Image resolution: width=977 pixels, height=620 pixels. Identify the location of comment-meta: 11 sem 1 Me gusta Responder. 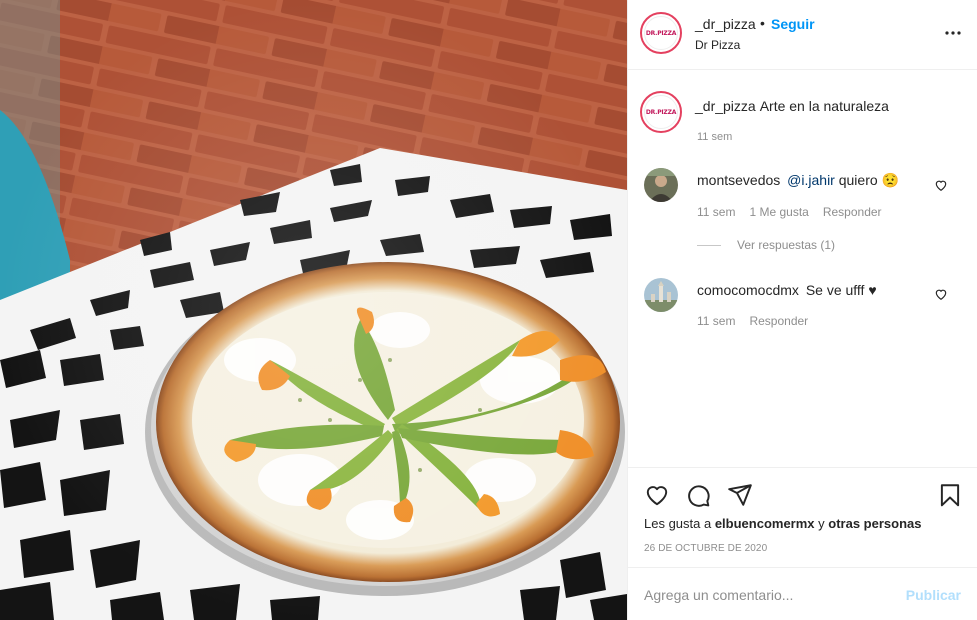
(789, 212).